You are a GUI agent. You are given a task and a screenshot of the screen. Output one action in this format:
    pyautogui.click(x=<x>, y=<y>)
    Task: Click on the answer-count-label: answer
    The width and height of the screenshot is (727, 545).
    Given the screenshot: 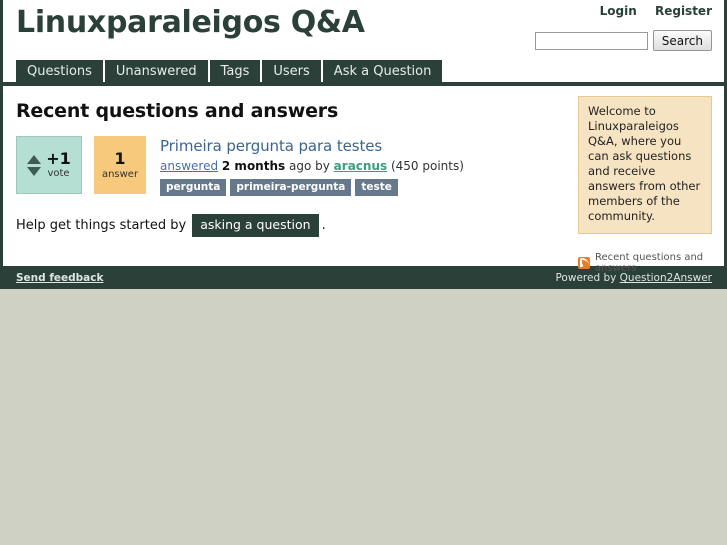 What is the action you would take?
    pyautogui.click(x=120, y=174)
    